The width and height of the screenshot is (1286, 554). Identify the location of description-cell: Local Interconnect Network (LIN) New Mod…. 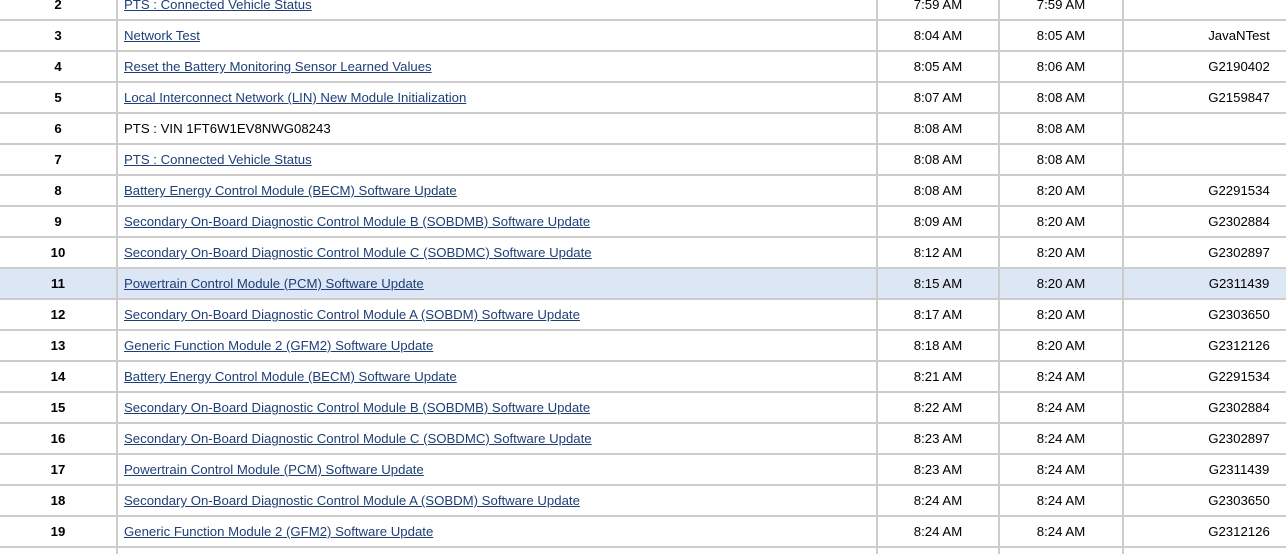
(497, 97).